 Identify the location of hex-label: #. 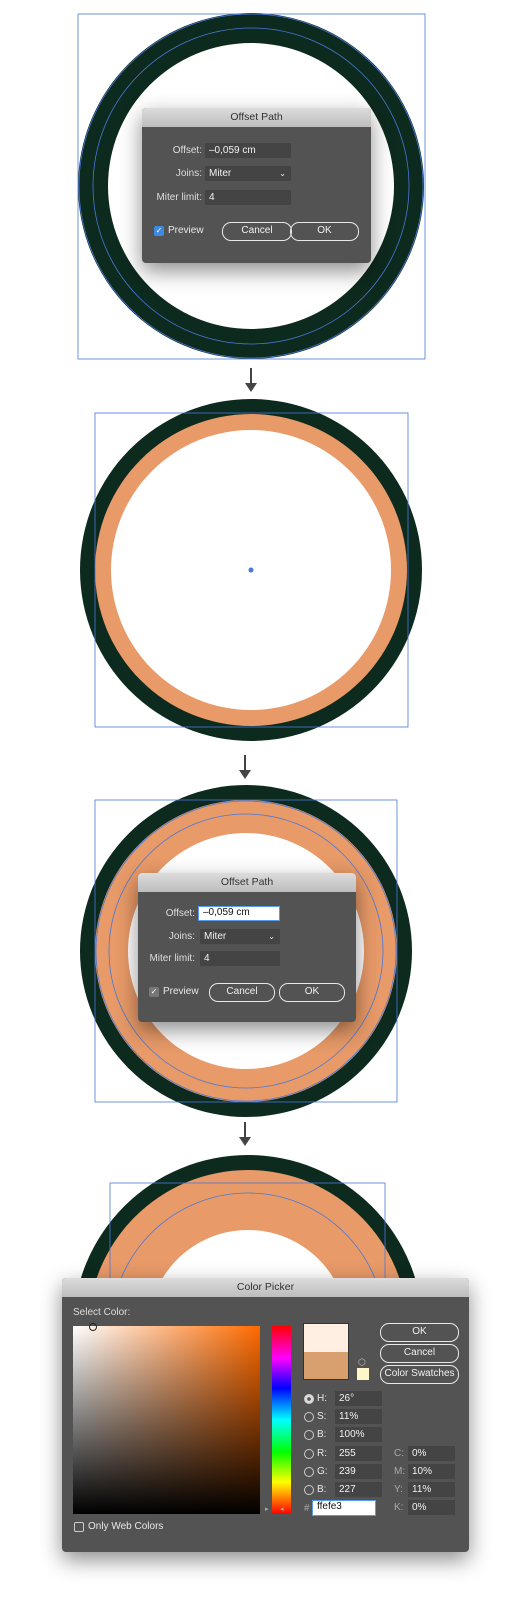
(307, 1508).